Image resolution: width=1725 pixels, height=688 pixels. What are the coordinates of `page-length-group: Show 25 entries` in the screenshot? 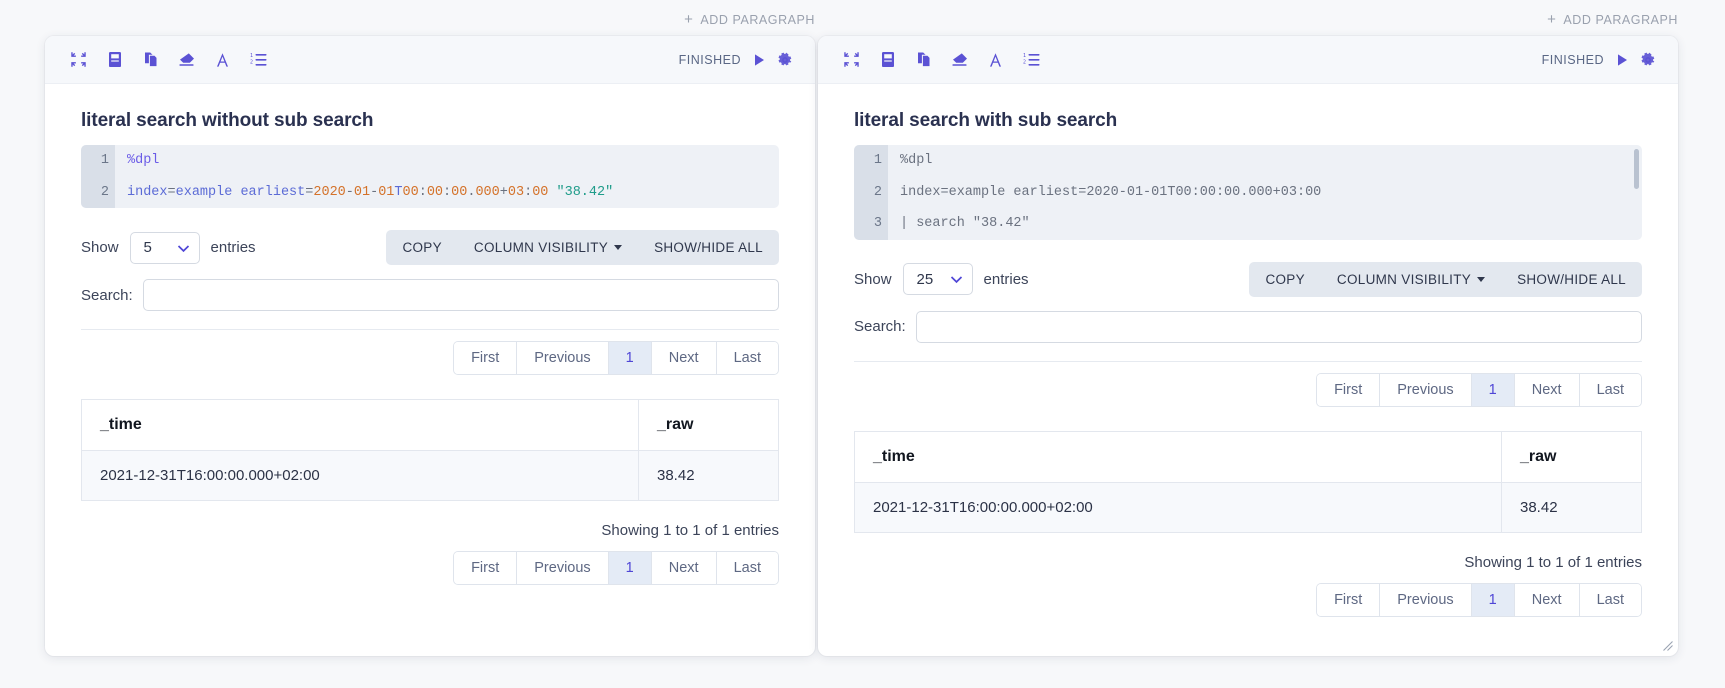 It's located at (941, 279).